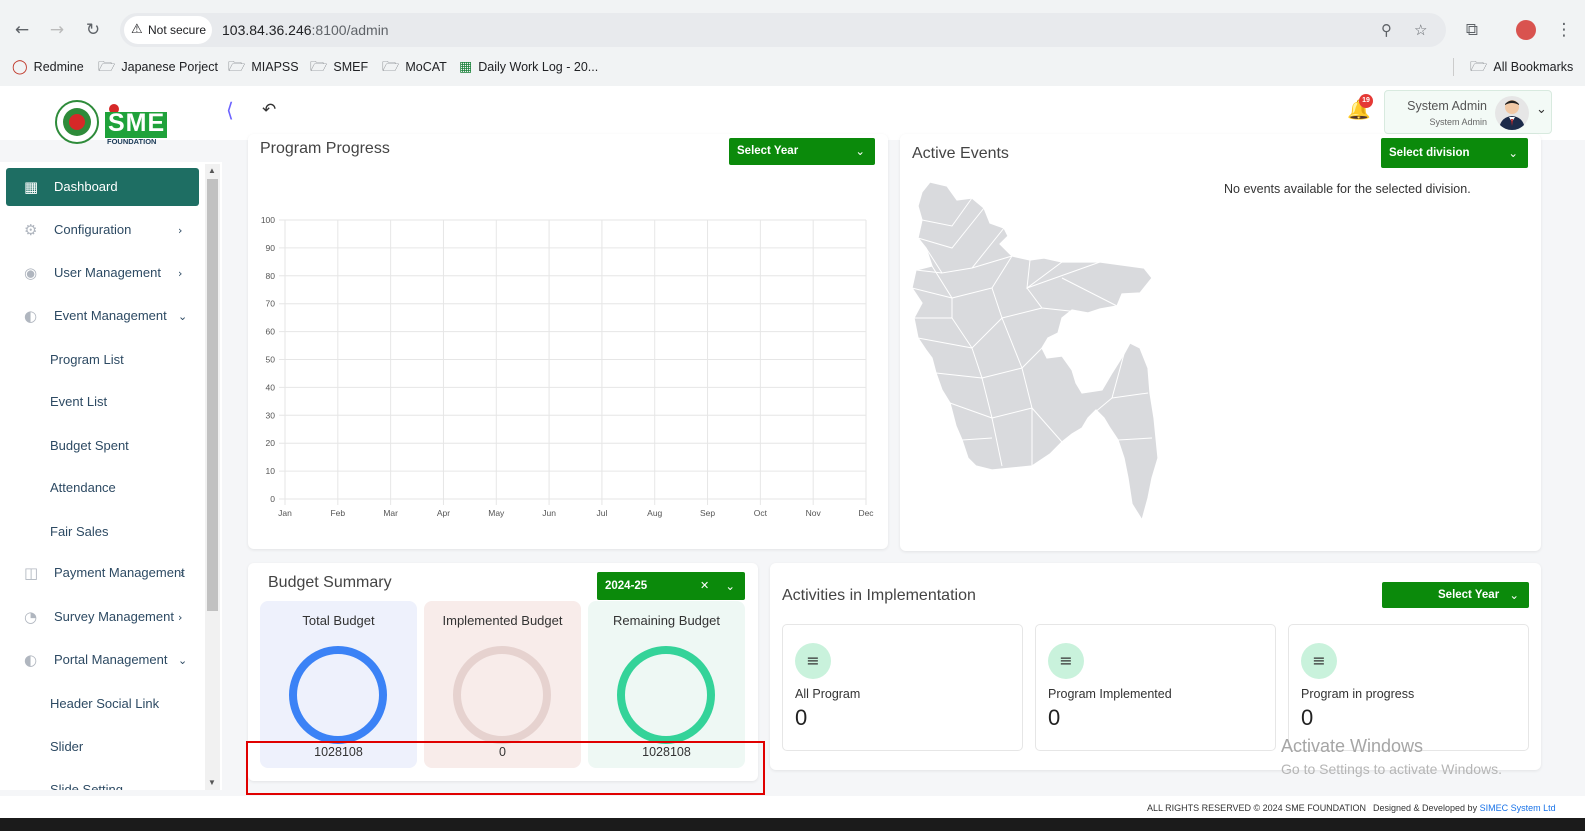  I want to click on sidebar-item-slider: Slider, so click(66, 746).